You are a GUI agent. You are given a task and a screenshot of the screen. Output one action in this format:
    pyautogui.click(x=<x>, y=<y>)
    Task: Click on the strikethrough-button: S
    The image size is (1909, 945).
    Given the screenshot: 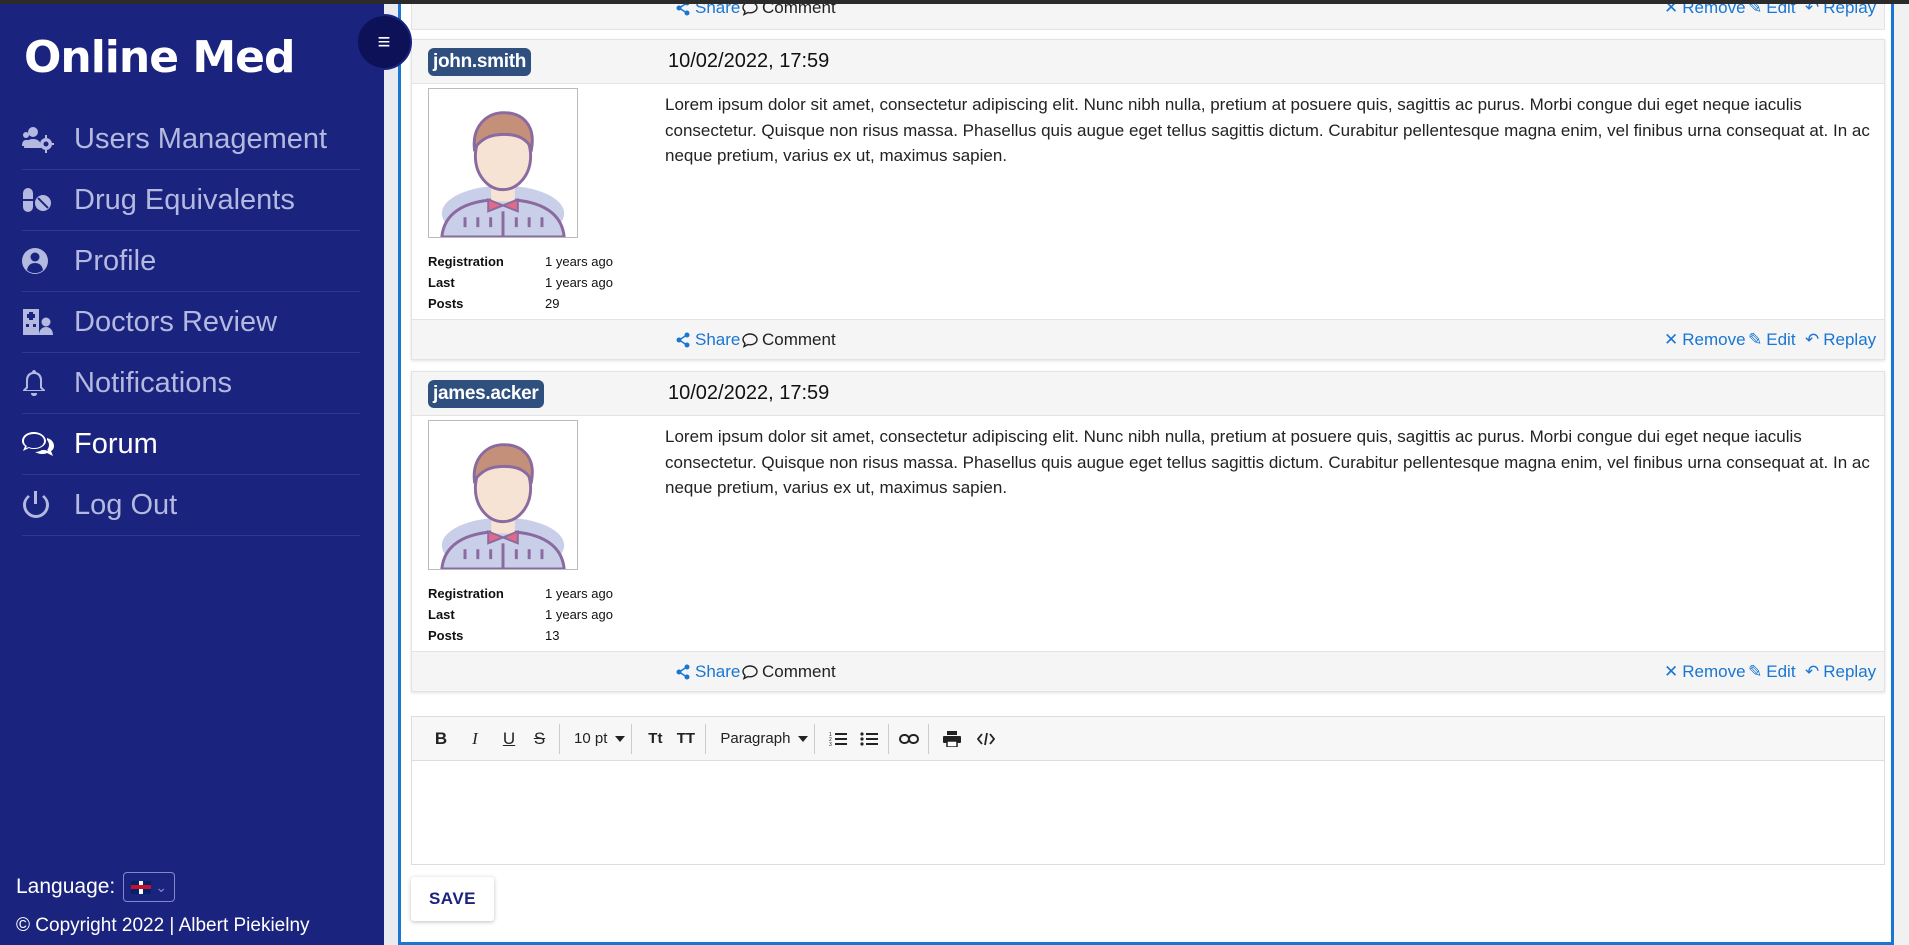 What is the action you would take?
    pyautogui.click(x=543, y=738)
    